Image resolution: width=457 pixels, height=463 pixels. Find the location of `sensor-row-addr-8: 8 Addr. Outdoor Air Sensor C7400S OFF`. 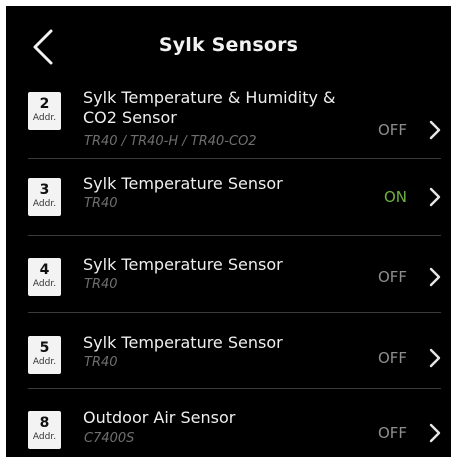

sensor-row-addr-8: 8 Addr. Outdoor Air Sensor C7400S OFF is located at coordinates (228, 423).